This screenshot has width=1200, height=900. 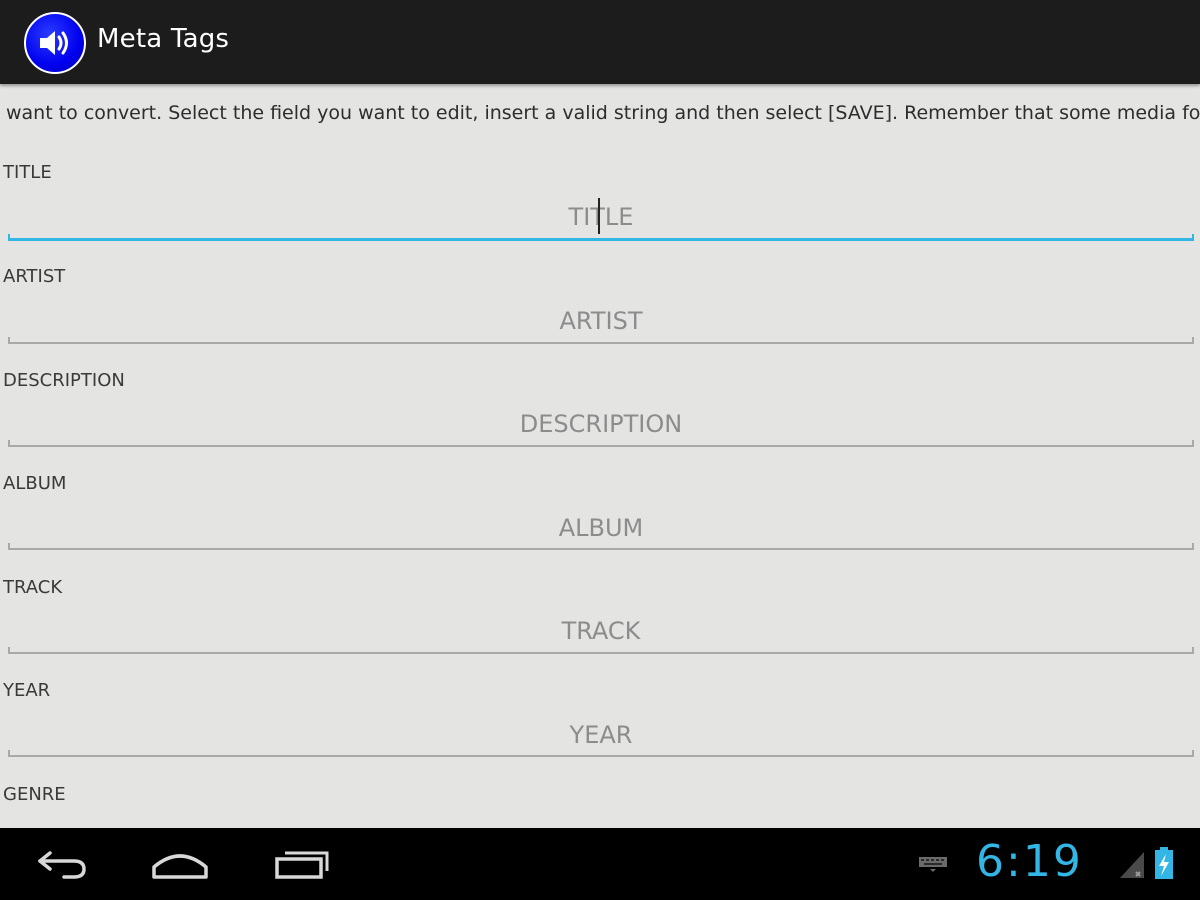 I want to click on track-label: TRACK, so click(x=33, y=587).